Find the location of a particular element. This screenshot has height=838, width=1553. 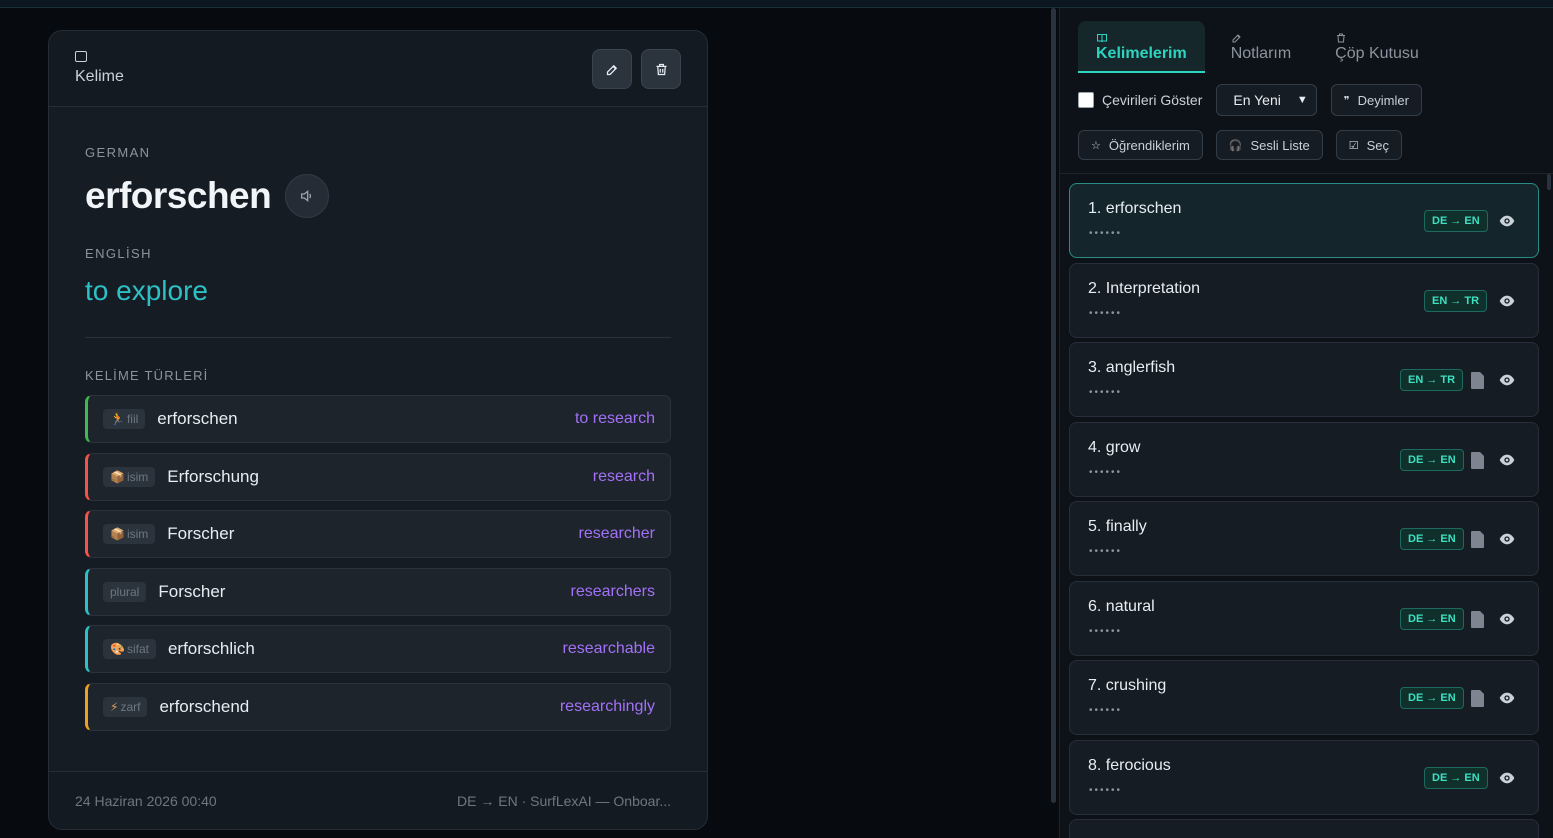

panel-resize-handle is located at coordinates (1053, 405).